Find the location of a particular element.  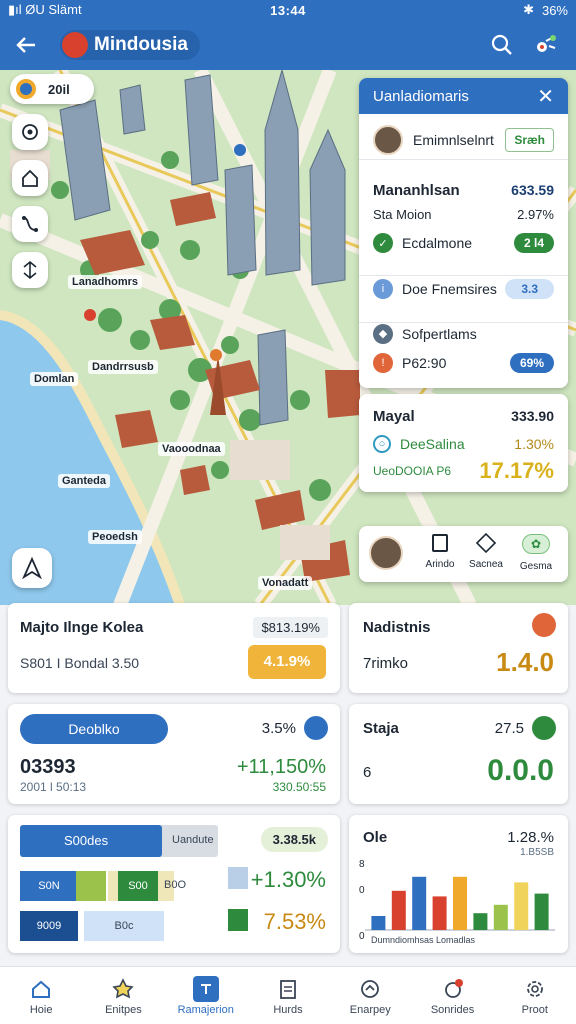

status-time: 13:44 is located at coordinates (288, 10).